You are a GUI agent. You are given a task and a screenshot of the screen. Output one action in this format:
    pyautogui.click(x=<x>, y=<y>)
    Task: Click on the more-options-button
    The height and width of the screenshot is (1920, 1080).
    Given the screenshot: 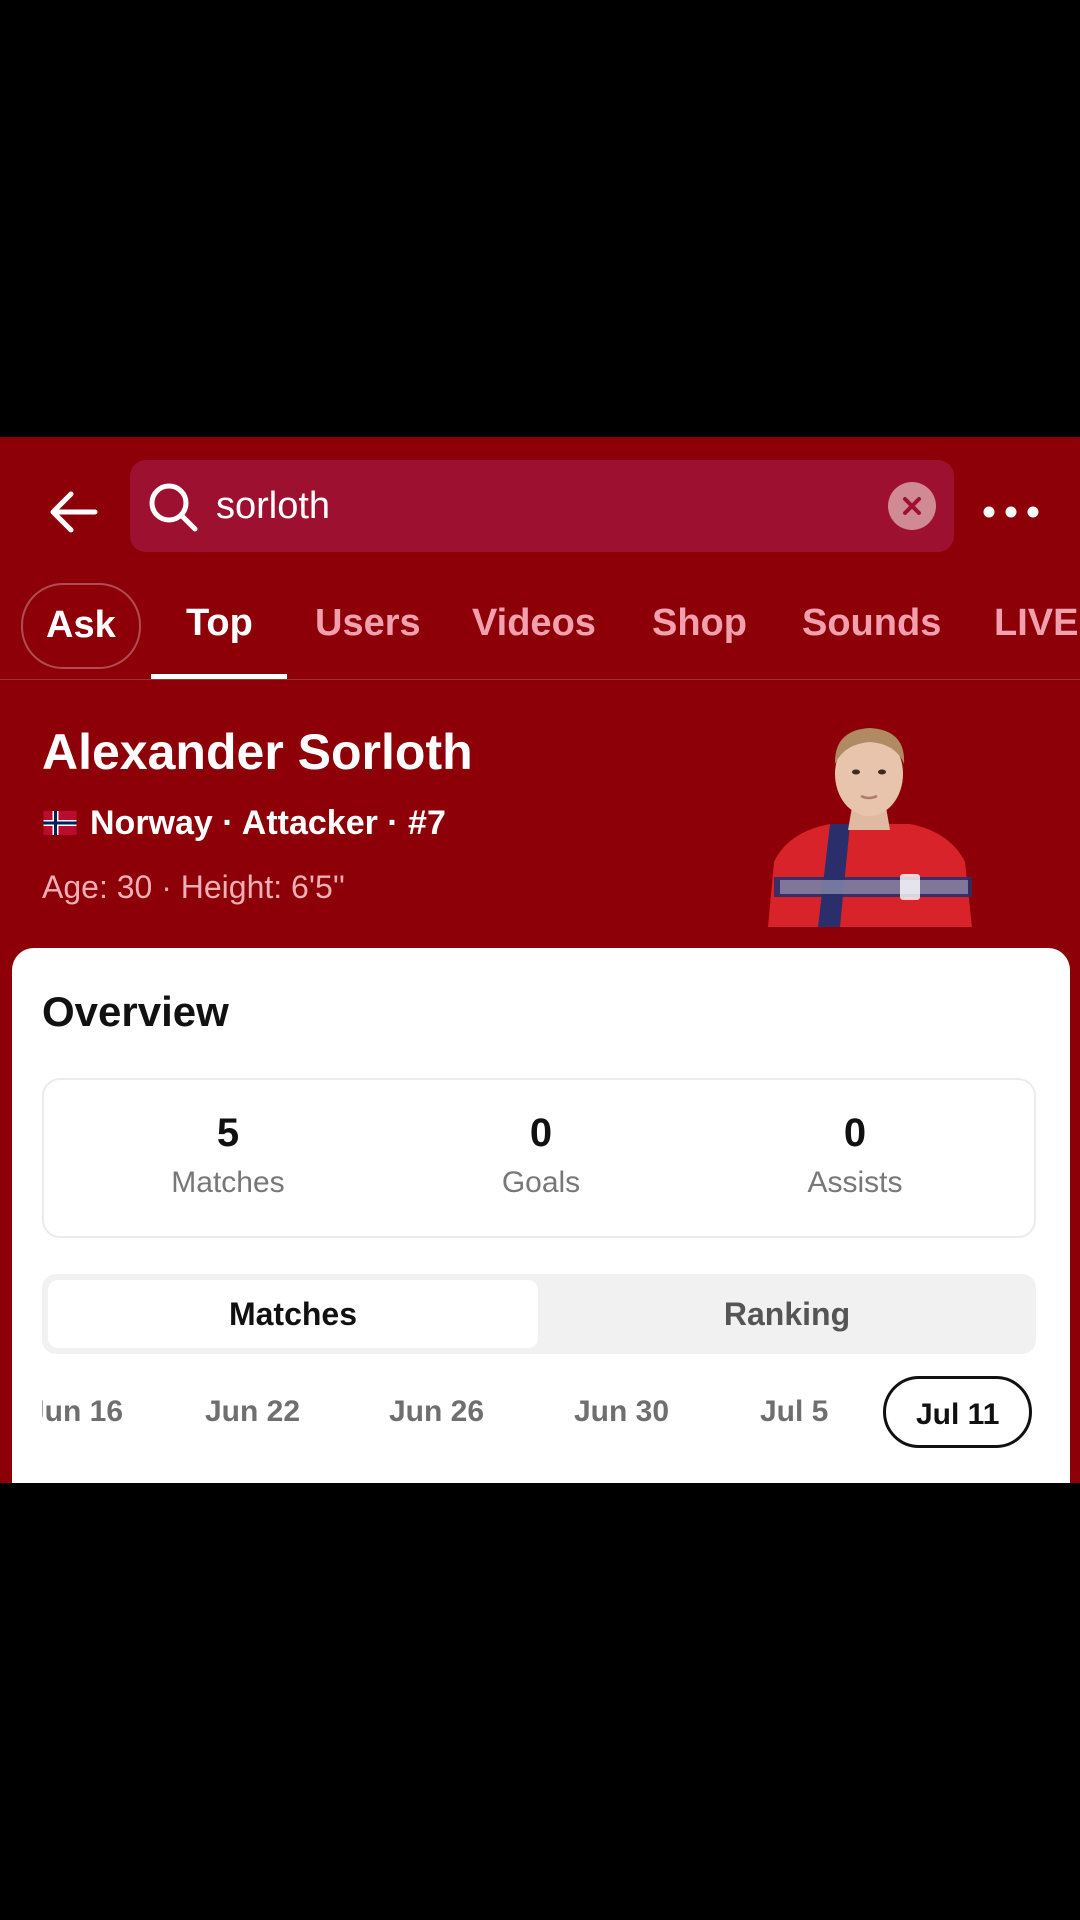 What is the action you would take?
    pyautogui.click(x=1011, y=512)
    